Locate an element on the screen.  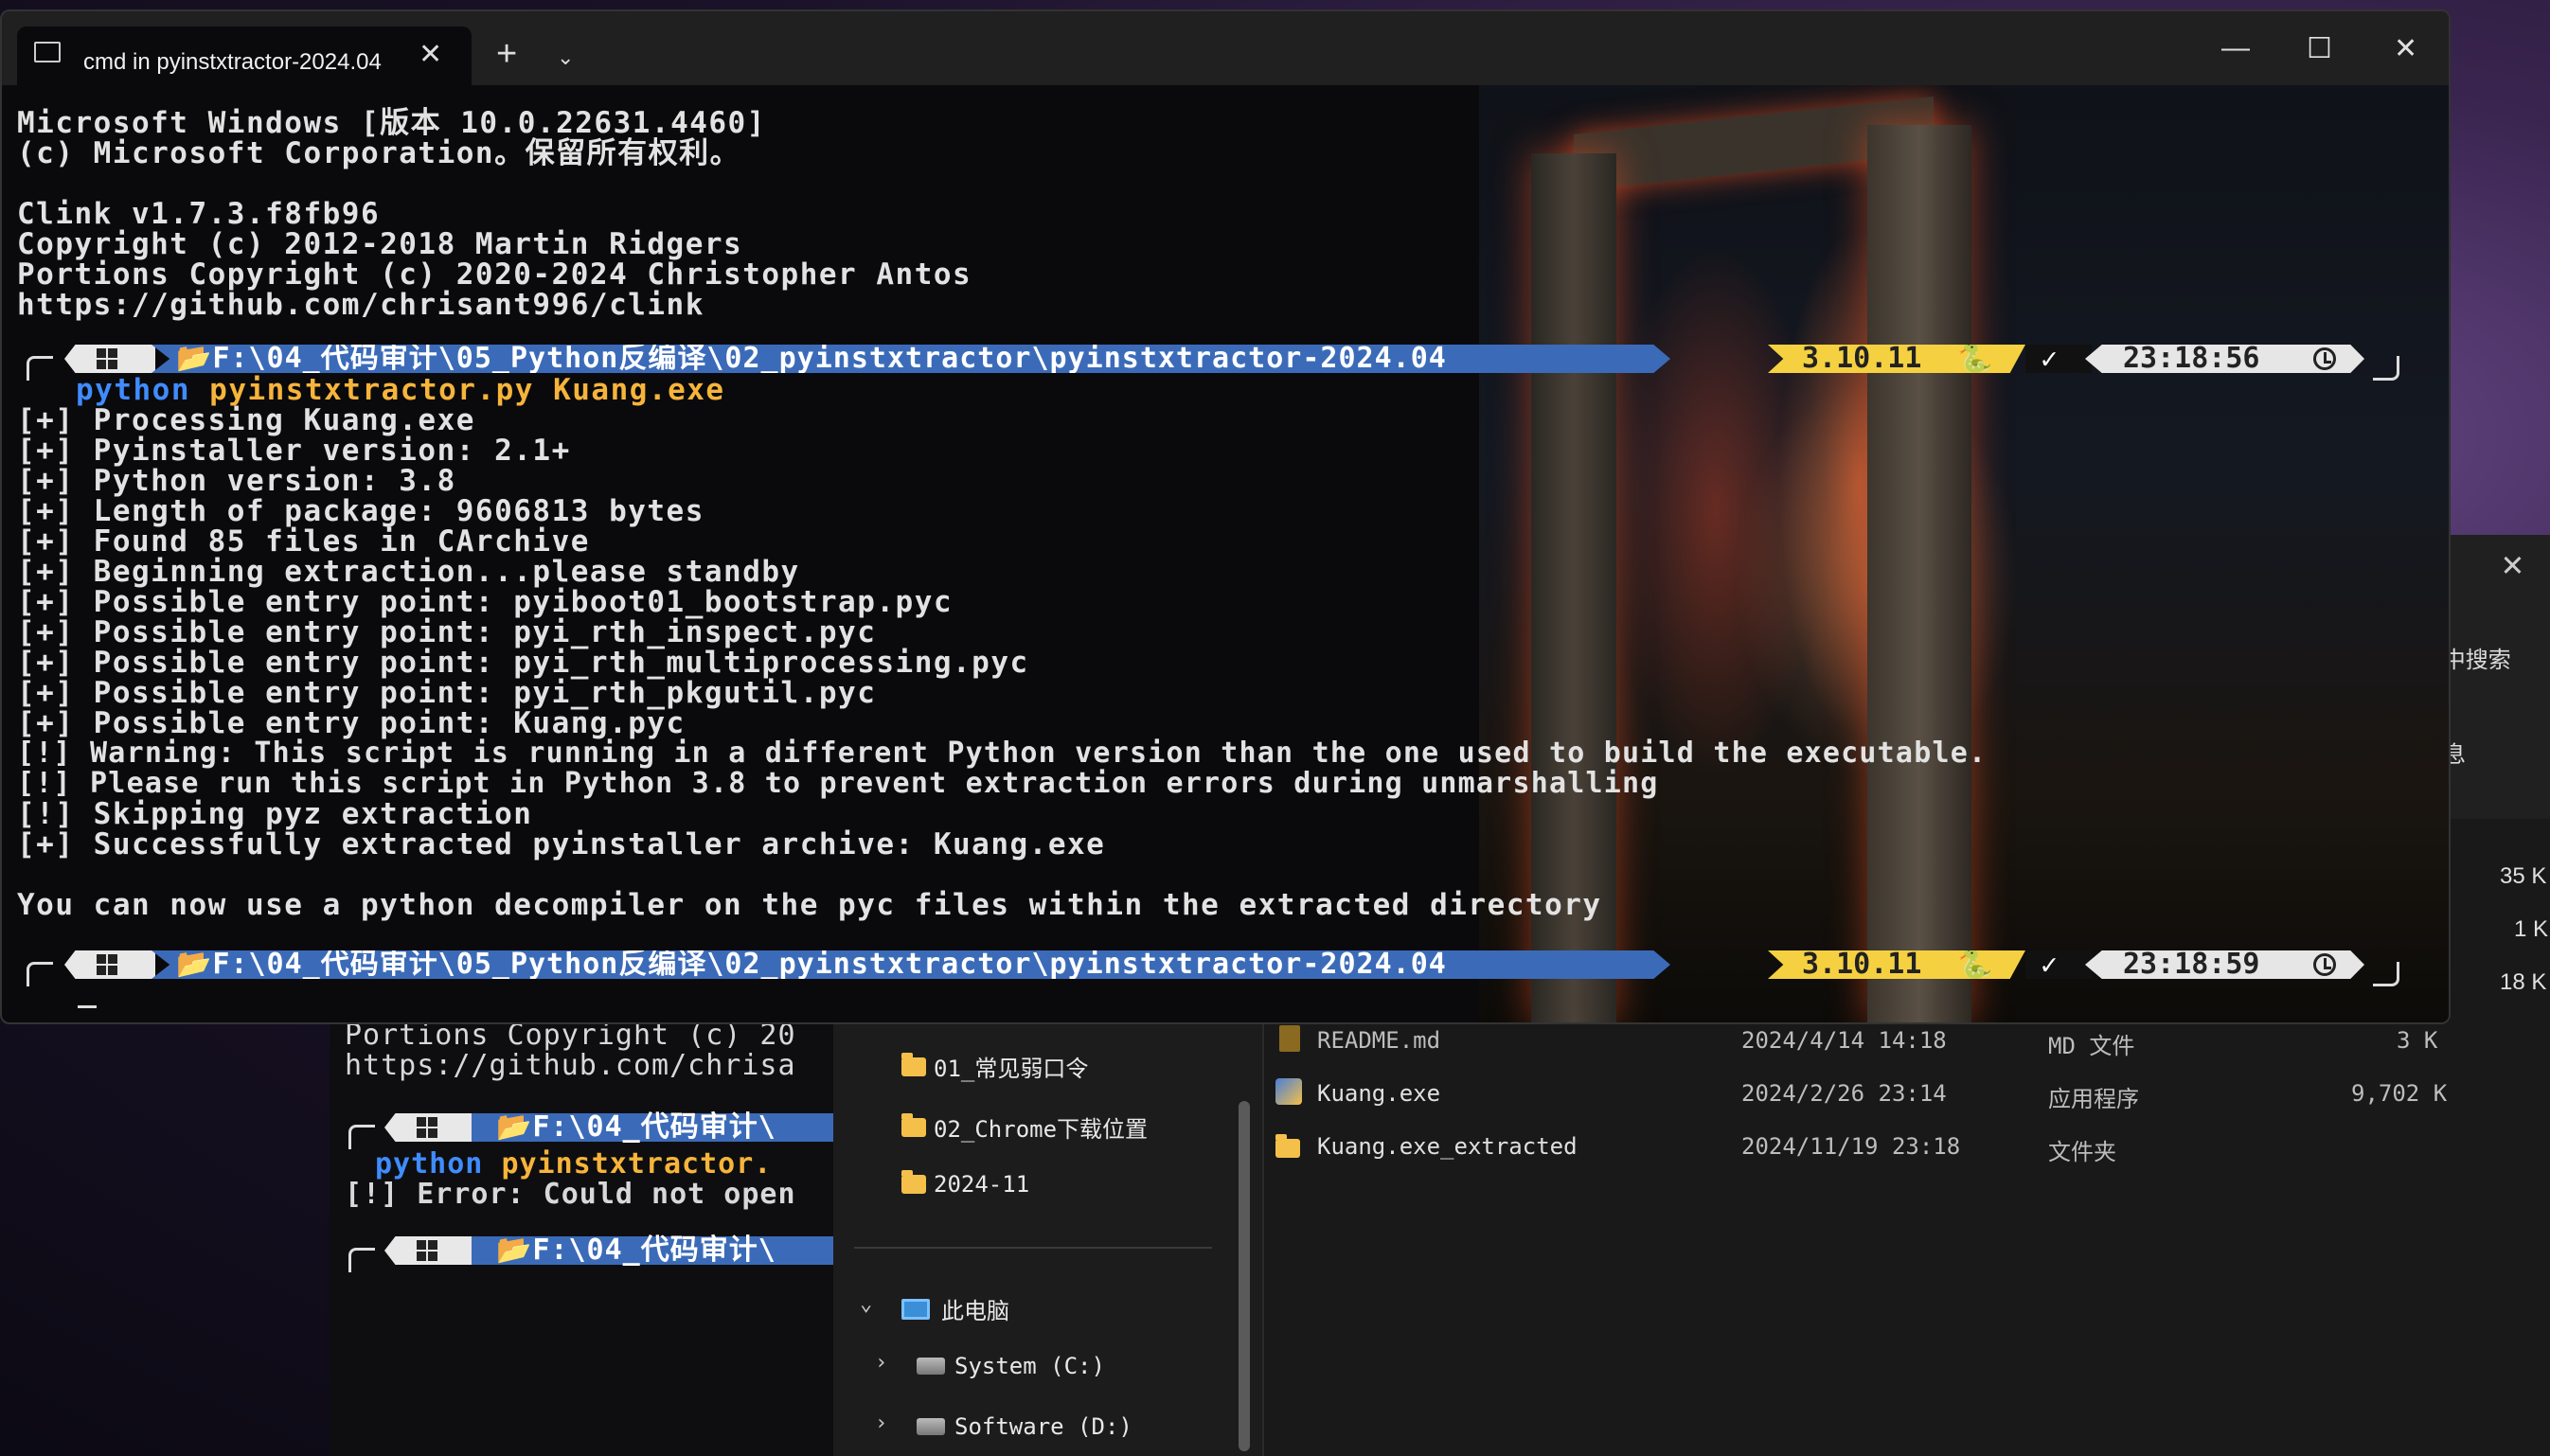
close-icon: ✕ is located at coordinates (2512, 563).